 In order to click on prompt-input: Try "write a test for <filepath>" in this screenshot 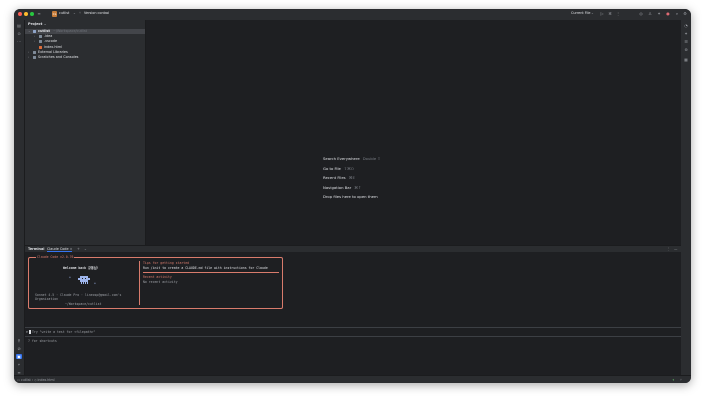, I will do `click(63, 332)`.